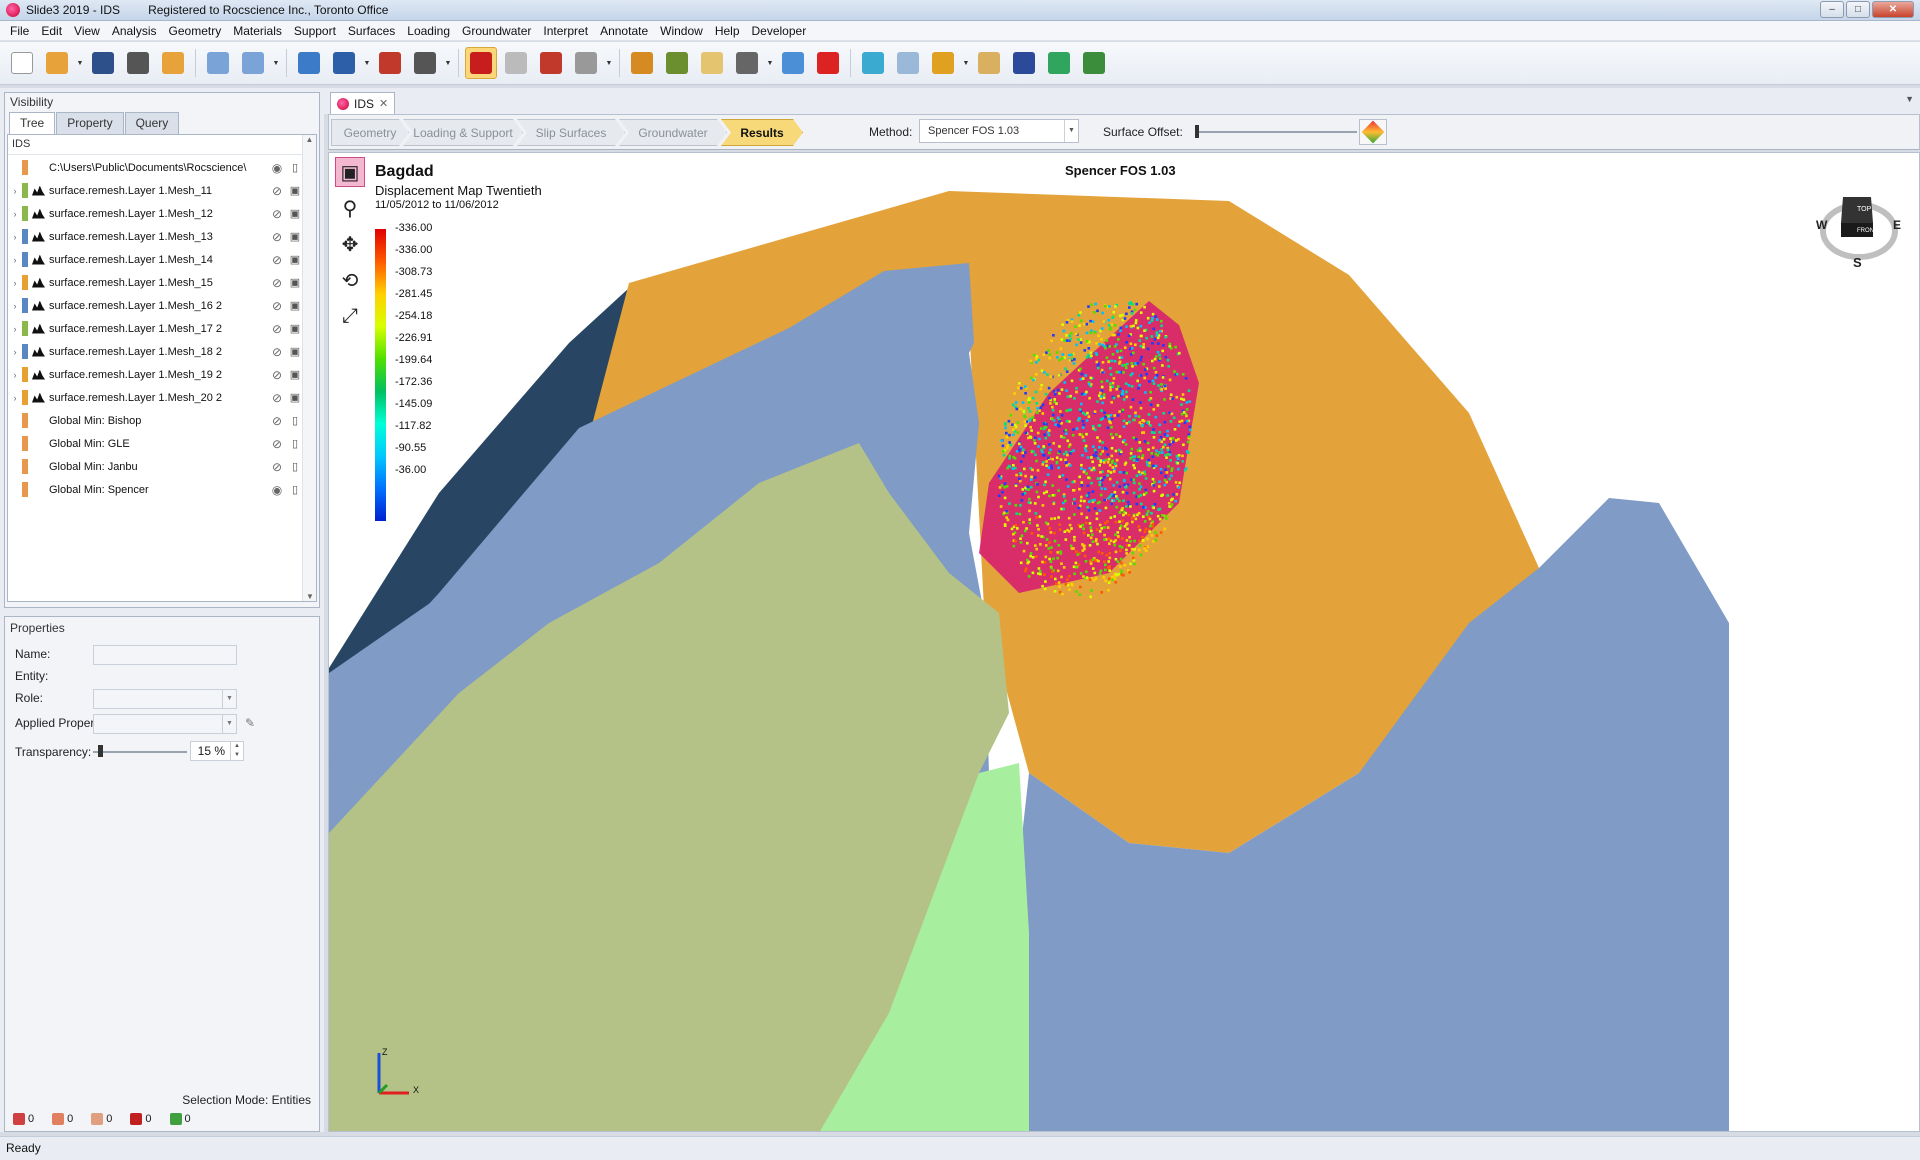 Image resolution: width=1920 pixels, height=1160 pixels. What do you see at coordinates (250, 723) in the screenshot?
I see `edit-pencil-icon: ✎` at bounding box center [250, 723].